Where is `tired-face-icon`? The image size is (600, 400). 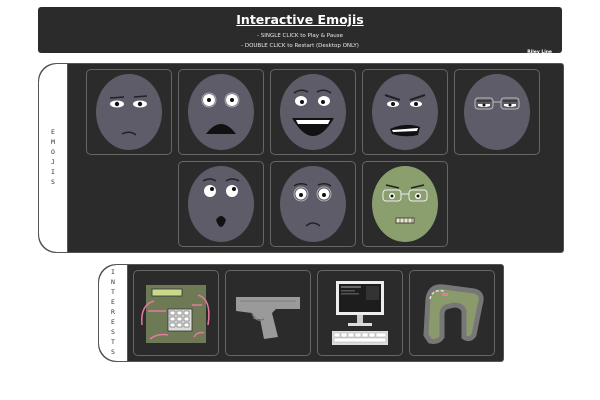
tired-face-icon is located at coordinates (497, 112).